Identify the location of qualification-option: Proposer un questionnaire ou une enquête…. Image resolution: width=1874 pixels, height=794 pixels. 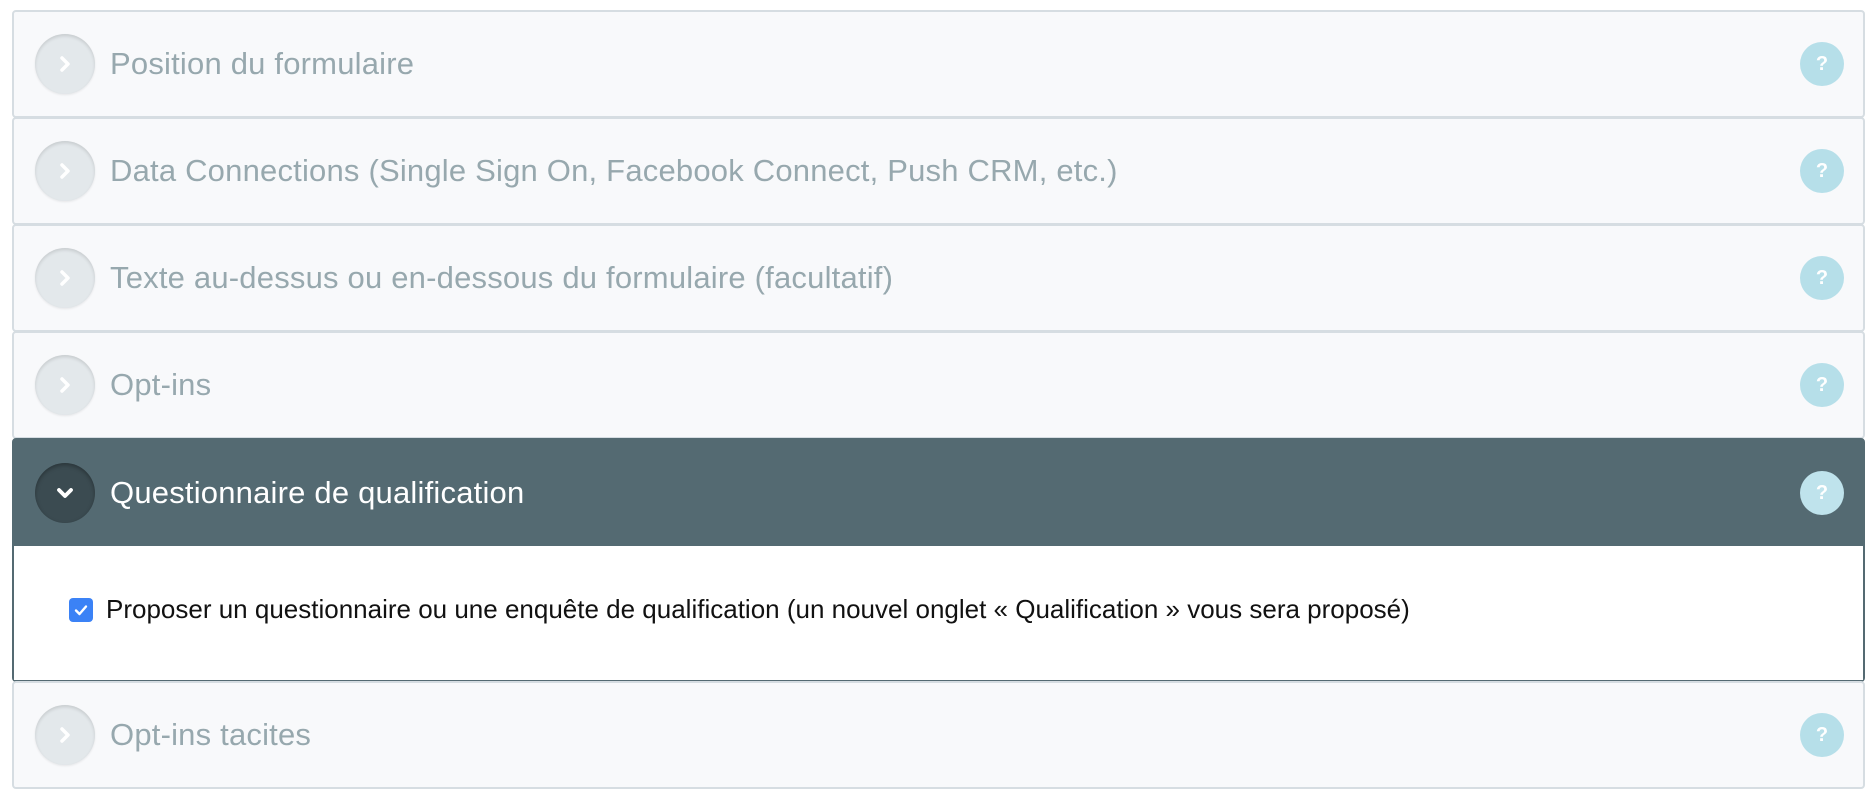
(739, 609).